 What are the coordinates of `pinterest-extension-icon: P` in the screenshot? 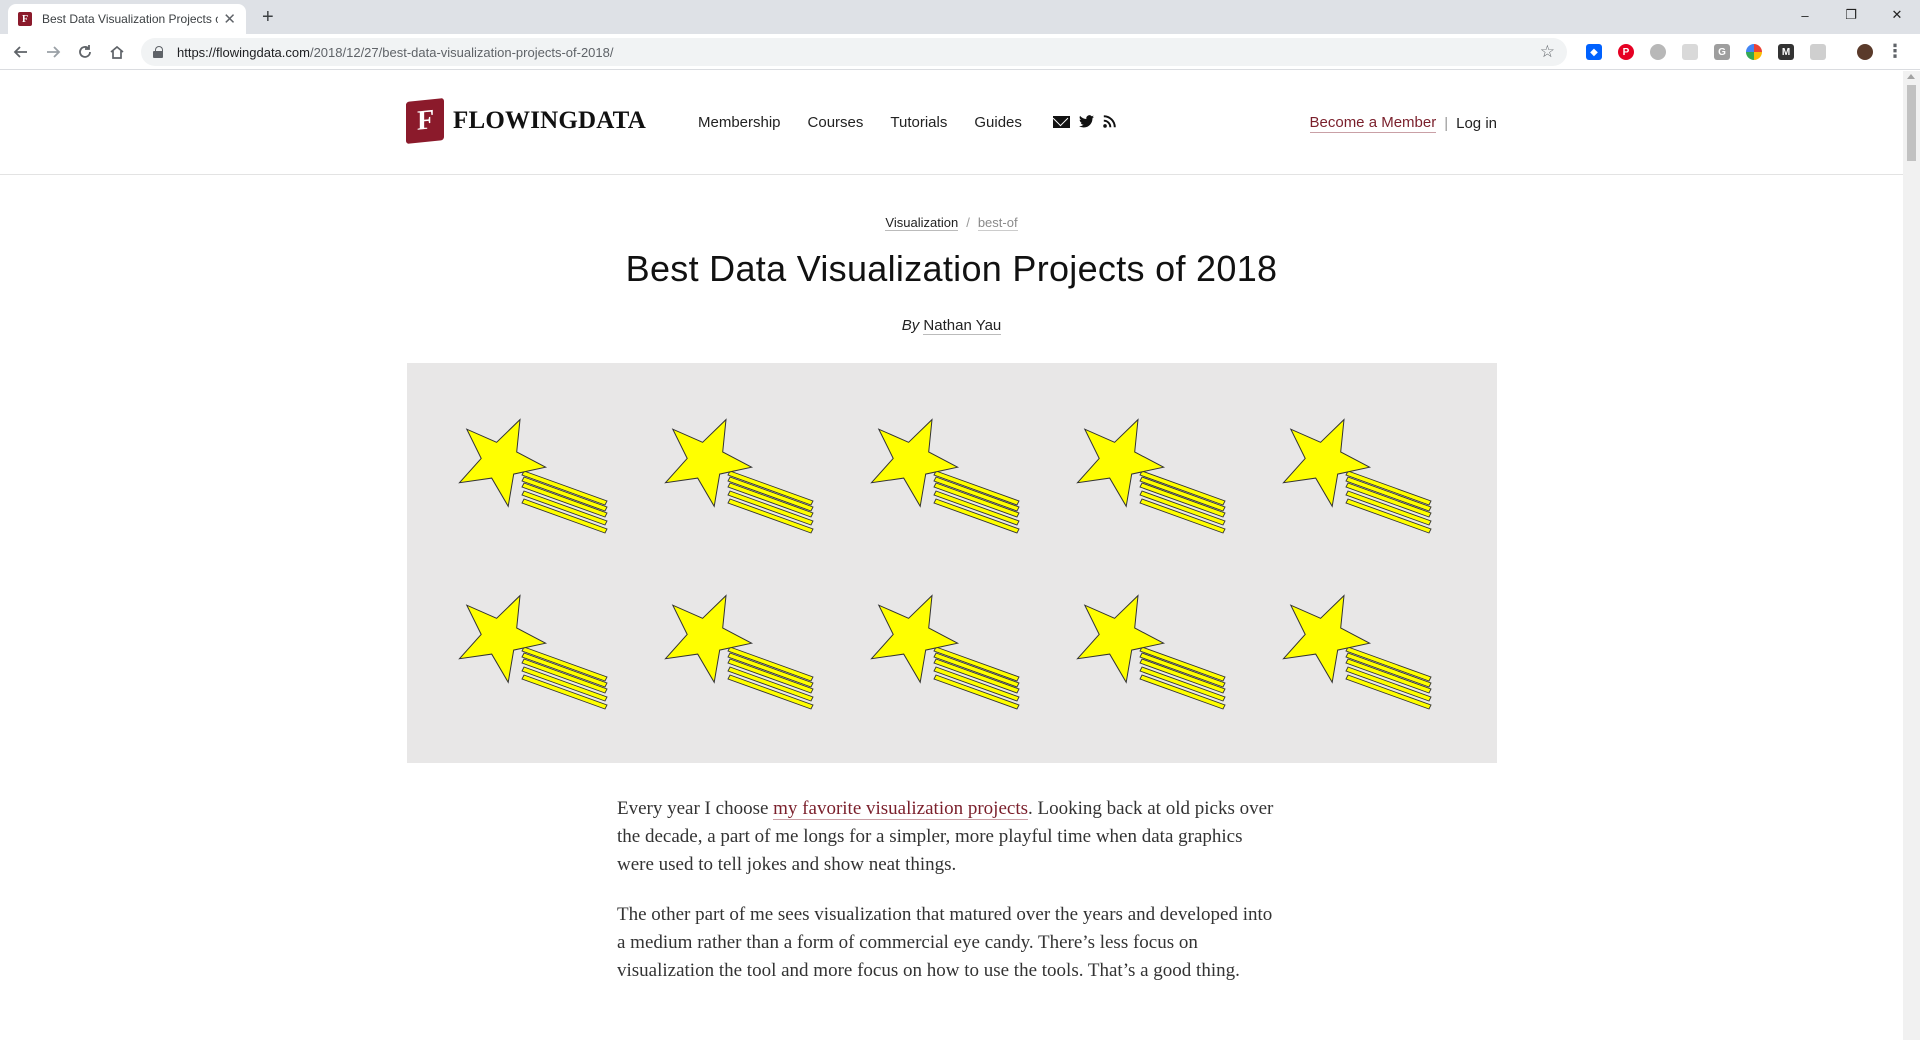 It's located at (1626, 52).